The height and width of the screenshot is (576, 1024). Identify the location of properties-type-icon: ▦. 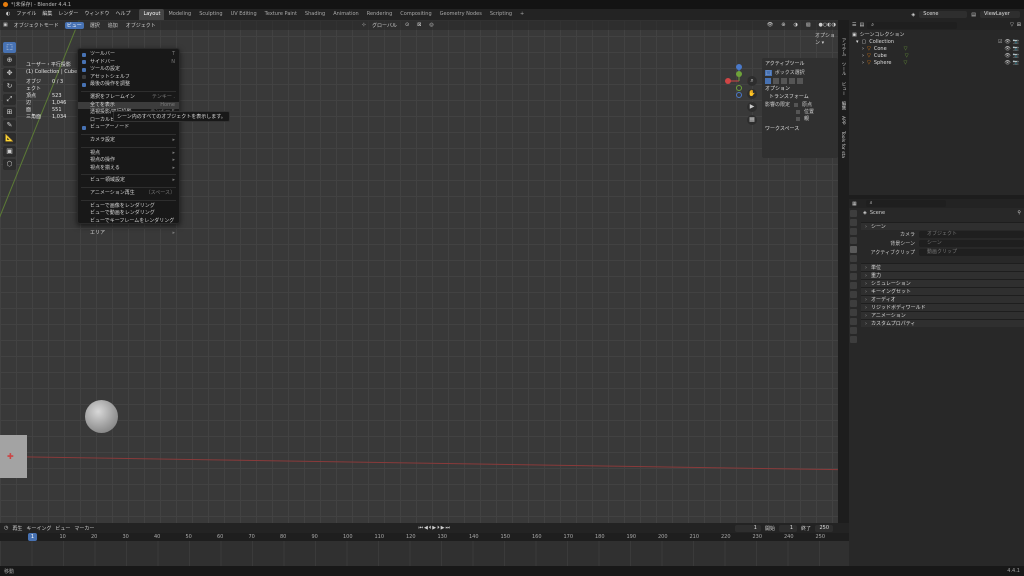
(854, 204).